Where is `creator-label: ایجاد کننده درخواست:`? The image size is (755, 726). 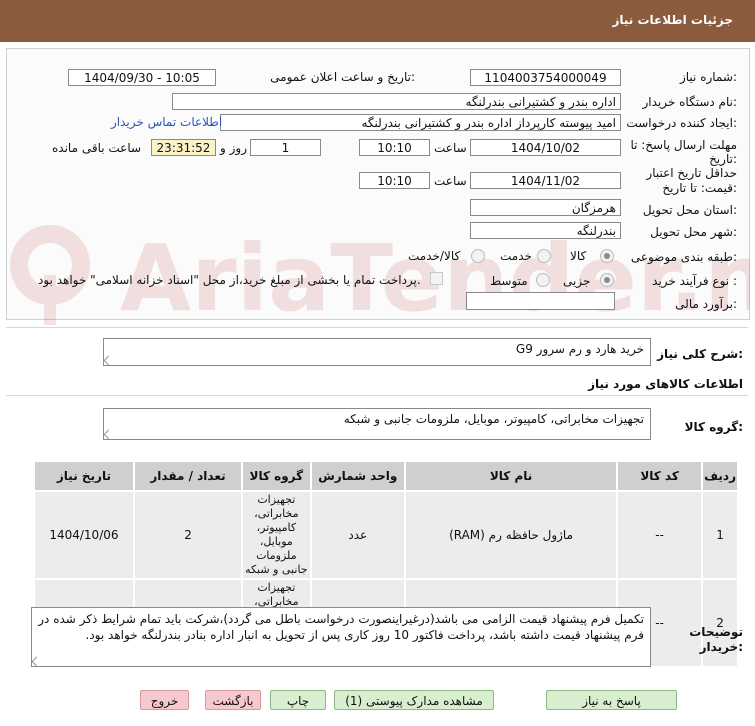
creator-label: ایجاد کننده درخواست: is located at coordinates (681, 123).